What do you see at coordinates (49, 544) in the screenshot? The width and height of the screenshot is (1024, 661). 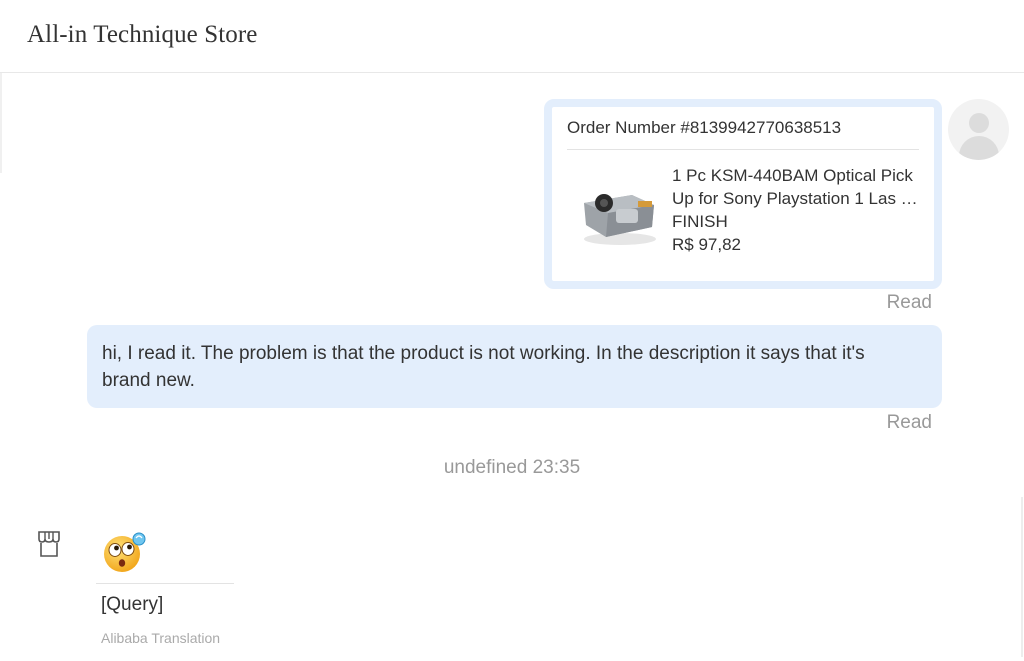 I see `store-icon` at bounding box center [49, 544].